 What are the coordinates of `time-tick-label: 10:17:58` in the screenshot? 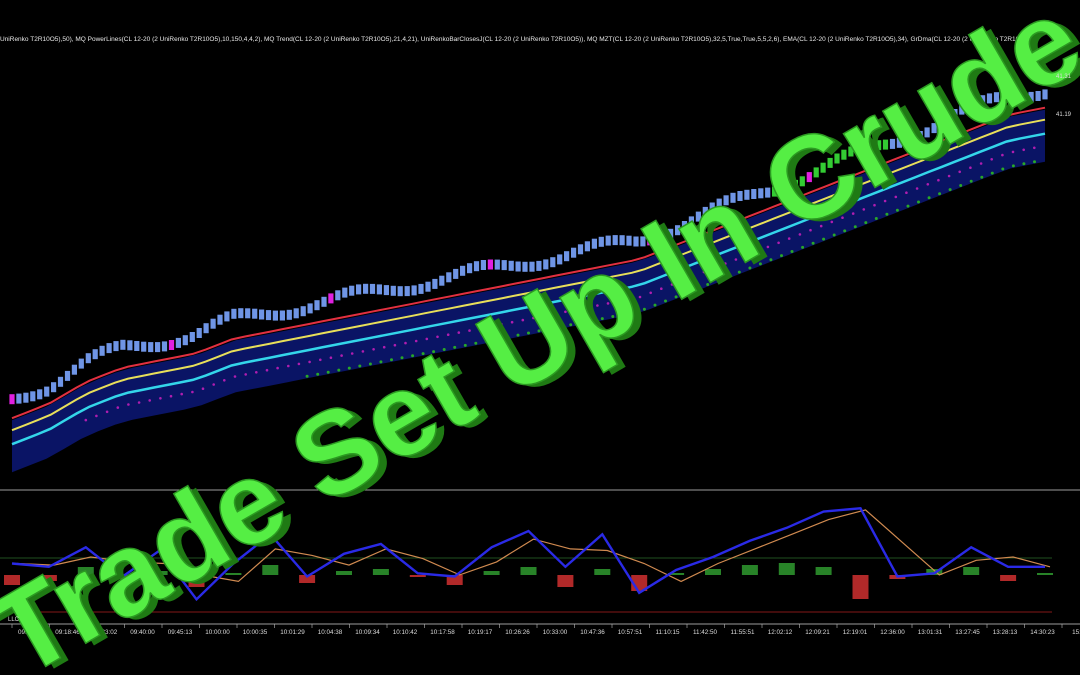 It's located at (442, 632).